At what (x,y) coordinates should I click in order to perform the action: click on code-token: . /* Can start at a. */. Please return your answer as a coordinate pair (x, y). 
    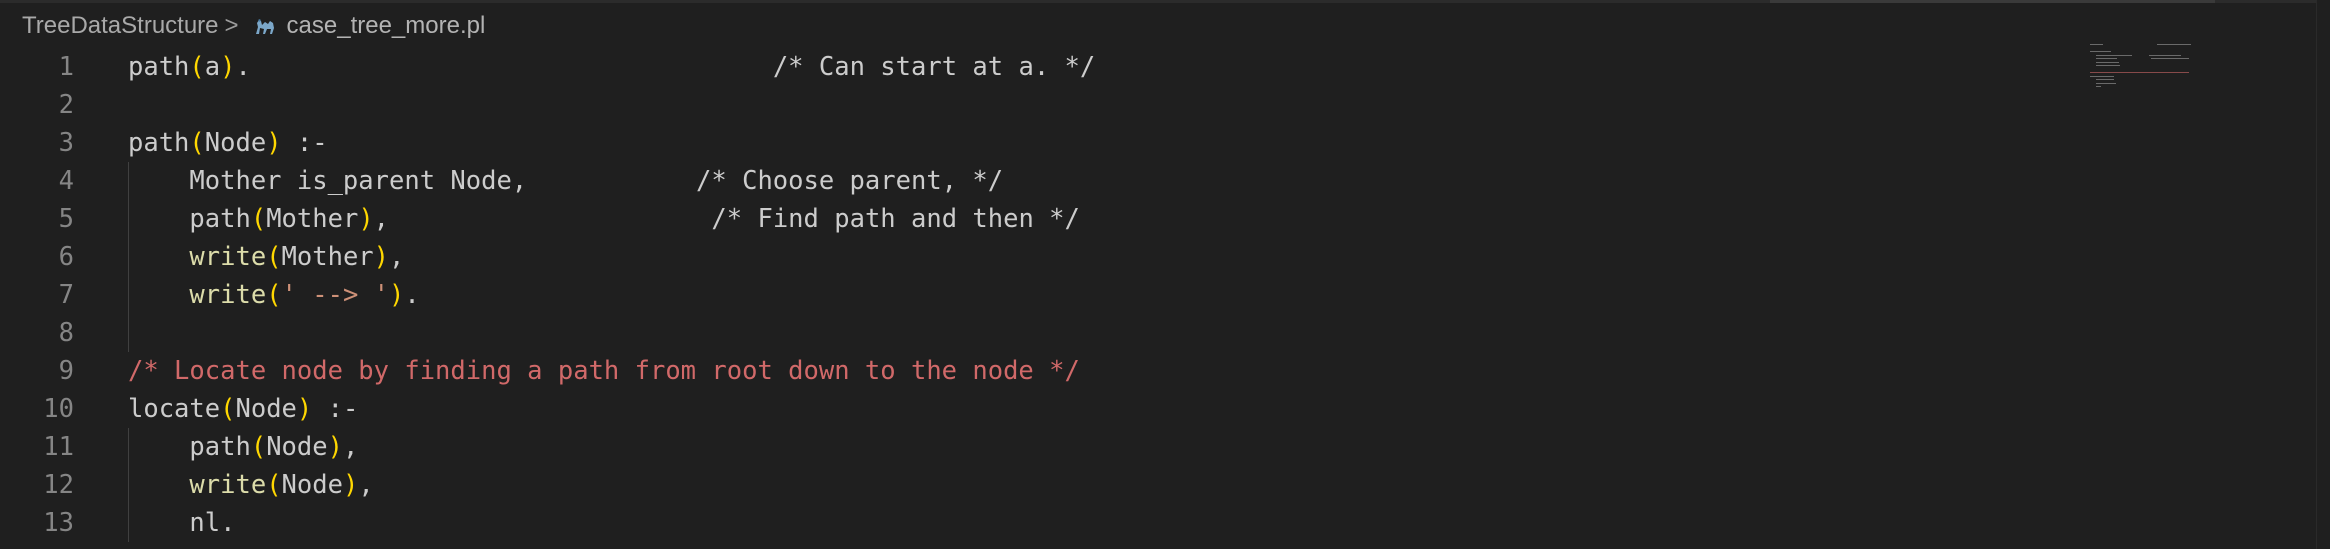
    Looking at the image, I should click on (665, 67).